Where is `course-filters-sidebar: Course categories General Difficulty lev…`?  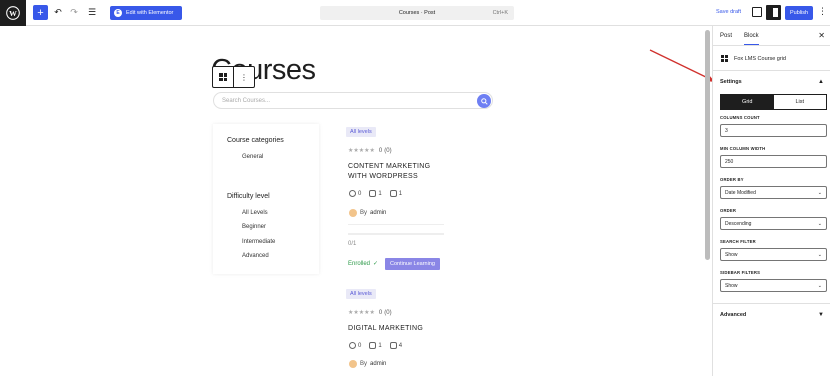
course-filters-sidebar: Course categories General Difficulty lev… is located at coordinates (266, 199).